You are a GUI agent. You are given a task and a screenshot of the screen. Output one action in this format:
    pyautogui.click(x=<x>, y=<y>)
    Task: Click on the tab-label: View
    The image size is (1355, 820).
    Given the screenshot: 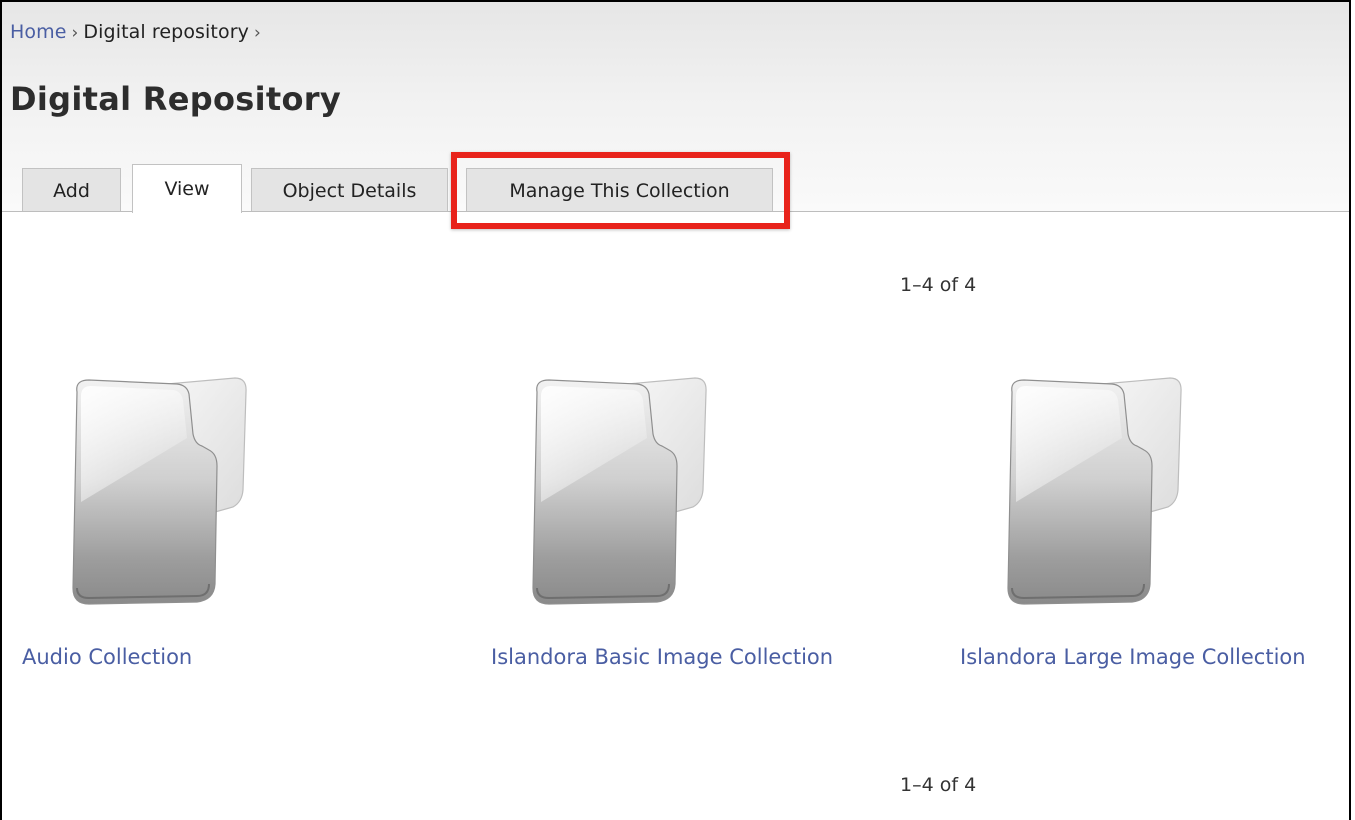 What is the action you would take?
    pyautogui.click(x=187, y=189)
    